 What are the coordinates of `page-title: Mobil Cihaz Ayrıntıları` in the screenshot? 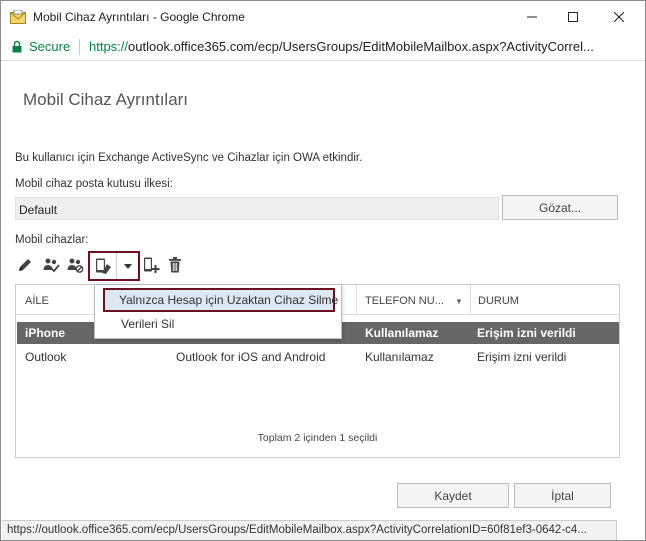 It's located at (106, 99).